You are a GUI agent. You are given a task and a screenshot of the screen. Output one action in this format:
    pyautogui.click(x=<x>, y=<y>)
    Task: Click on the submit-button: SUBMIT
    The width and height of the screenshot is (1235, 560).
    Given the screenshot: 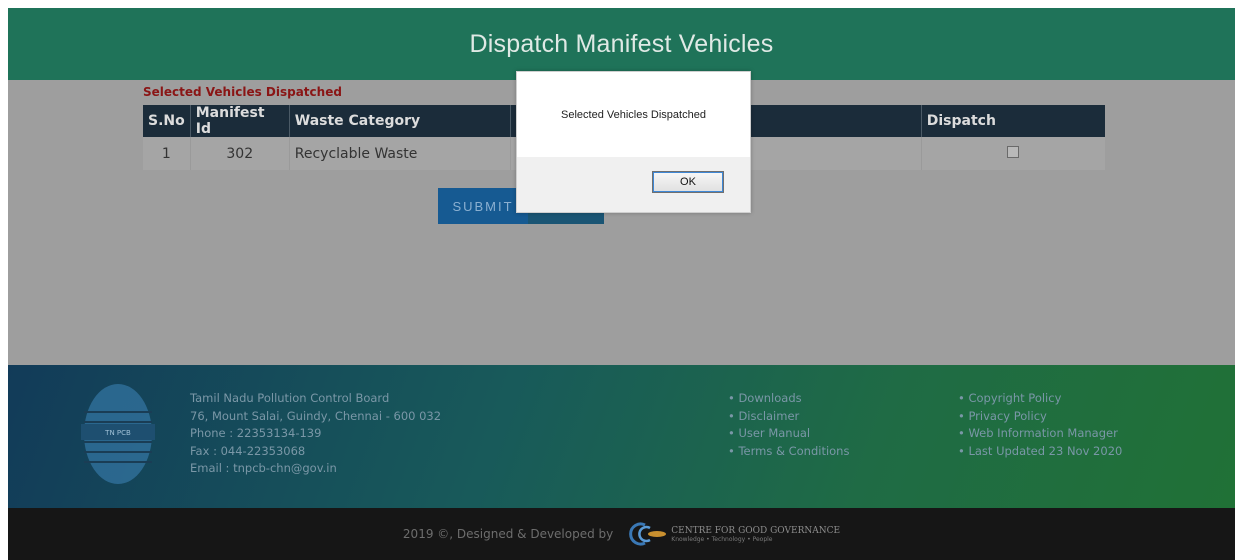 What is the action you would take?
    pyautogui.click(x=483, y=206)
    